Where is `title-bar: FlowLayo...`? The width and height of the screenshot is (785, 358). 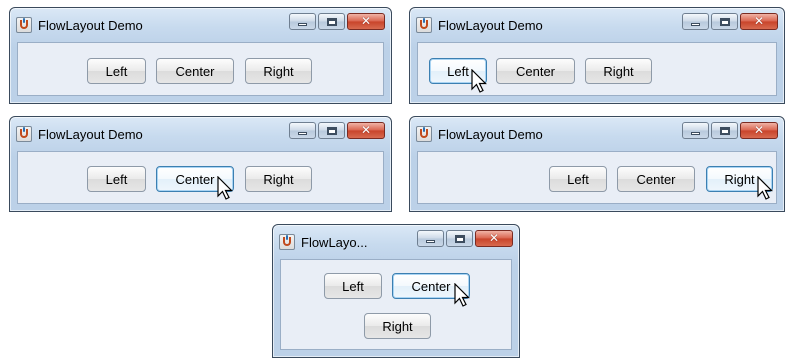
title-bar: FlowLayo... is located at coordinates (323, 242).